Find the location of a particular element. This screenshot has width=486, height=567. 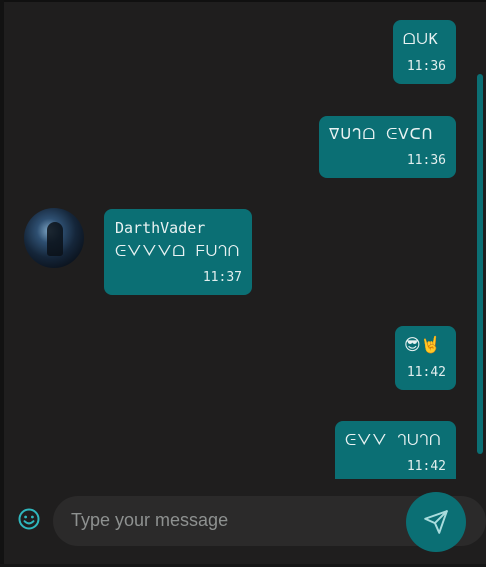

emoji-button is located at coordinates (29, 519).